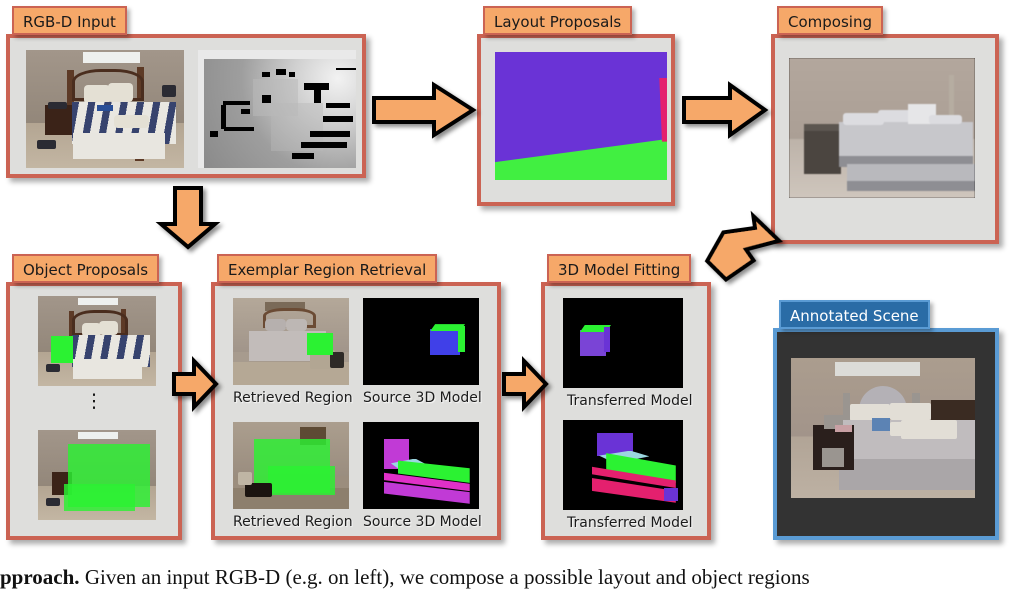  I want to click on bedroom-photo, so click(105, 109).